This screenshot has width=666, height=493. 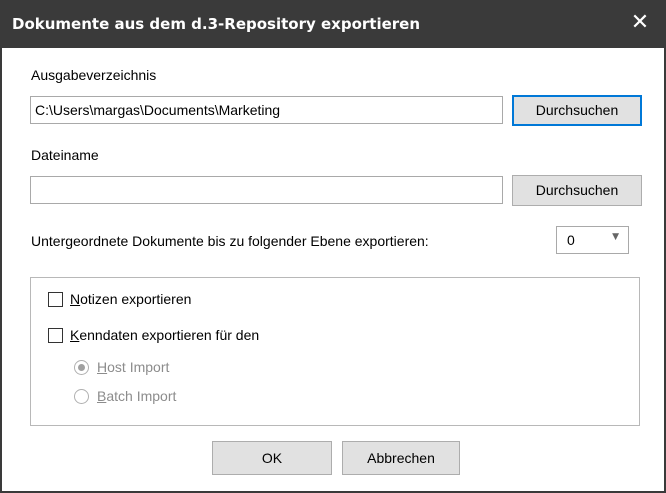 I want to click on output-dir-label: Ausgabeverzeichnis, so click(x=94, y=75).